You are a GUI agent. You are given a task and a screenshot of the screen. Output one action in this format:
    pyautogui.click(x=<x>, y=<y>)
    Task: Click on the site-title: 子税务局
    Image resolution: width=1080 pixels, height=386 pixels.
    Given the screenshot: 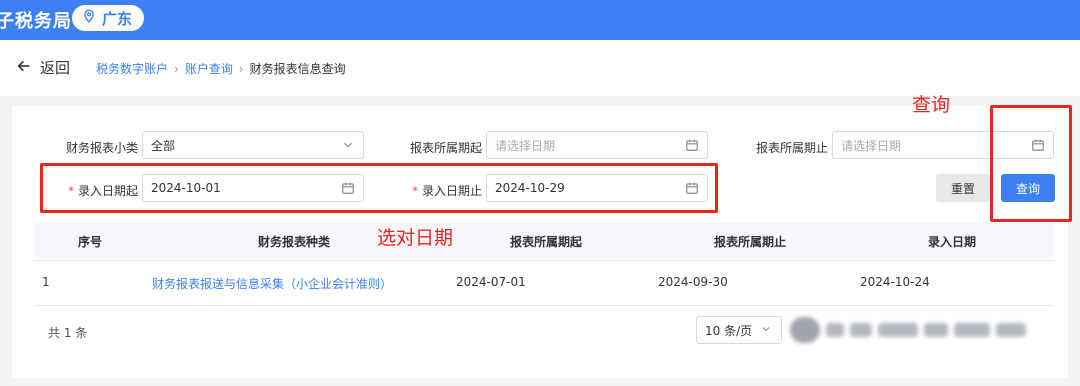 What is the action you would take?
    pyautogui.click(x=36, y=21)
    